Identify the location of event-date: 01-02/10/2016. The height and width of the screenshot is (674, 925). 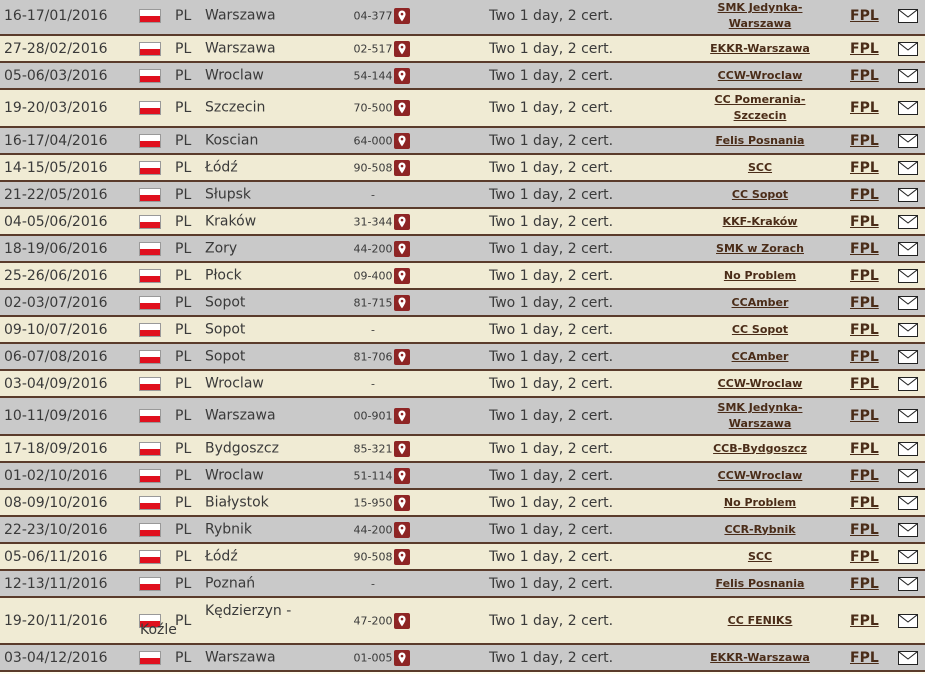
(56, 475).